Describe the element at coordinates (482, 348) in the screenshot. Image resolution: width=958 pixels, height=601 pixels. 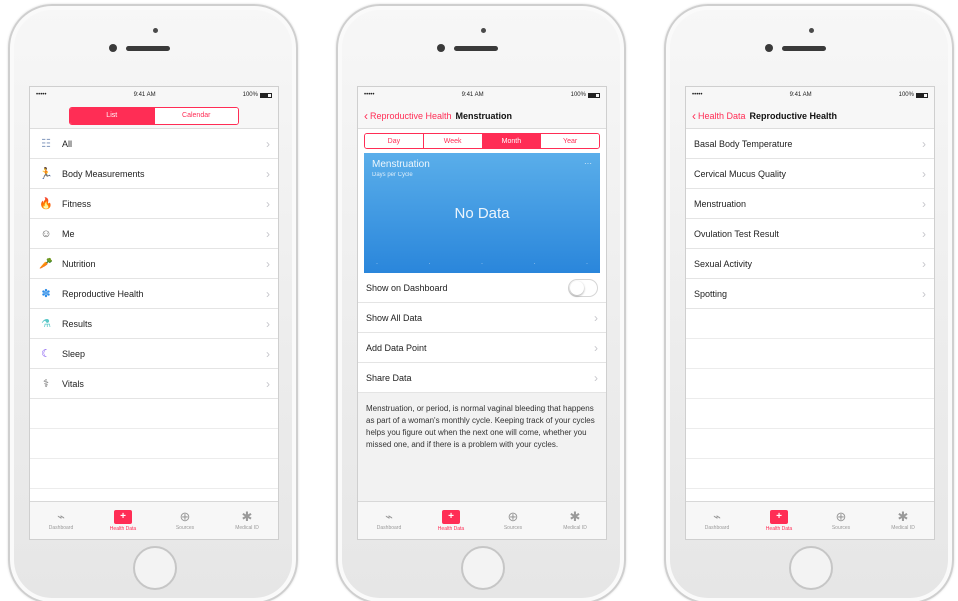
I see `add-data-point-row: Add Data Point ›` at that location.